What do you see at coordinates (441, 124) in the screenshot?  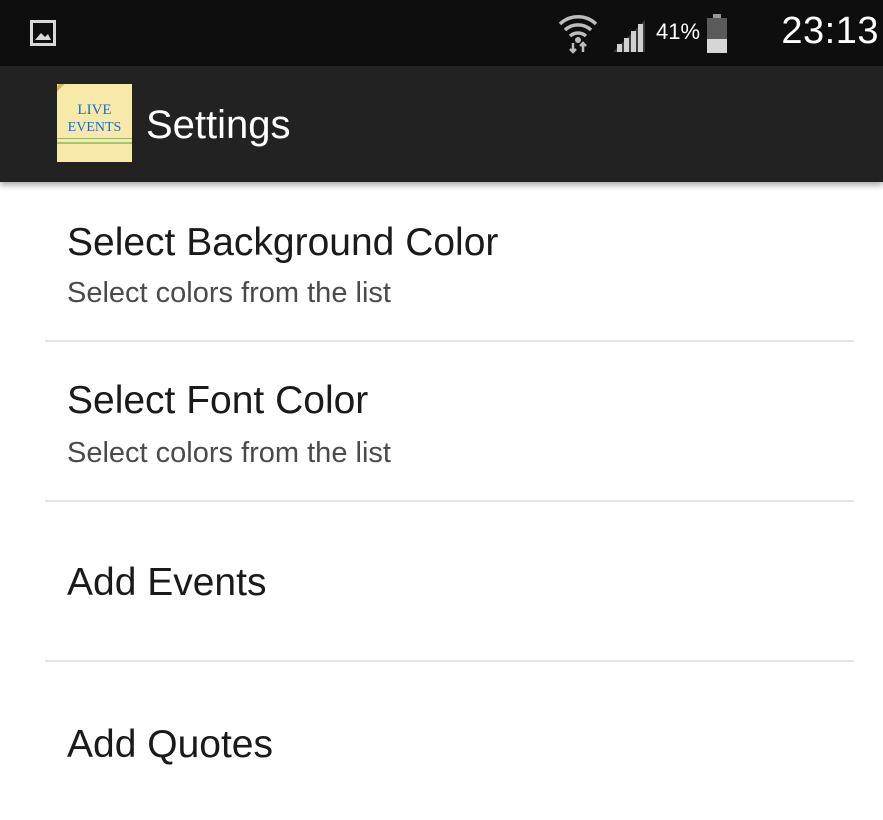 I see `action-bar: LIVE EVENTS Settings` at bounding box center [441, 124].